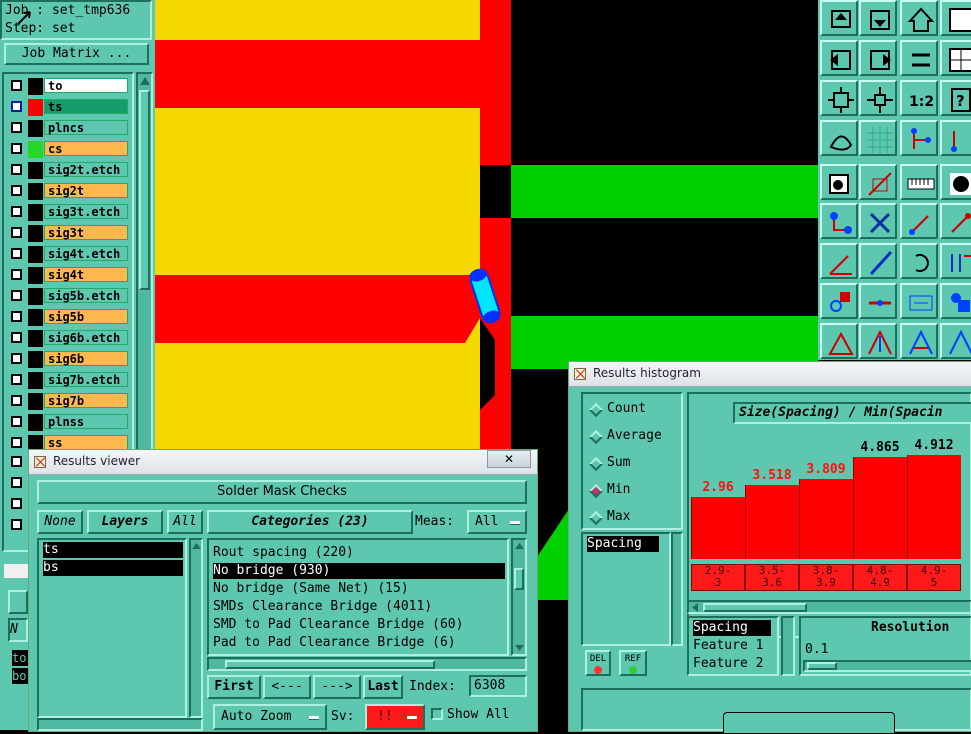 The width and height of the screenshot is (971, 734). I want to click on field-list: Spacing Feature 1 Feature 2, so click(733, 646).